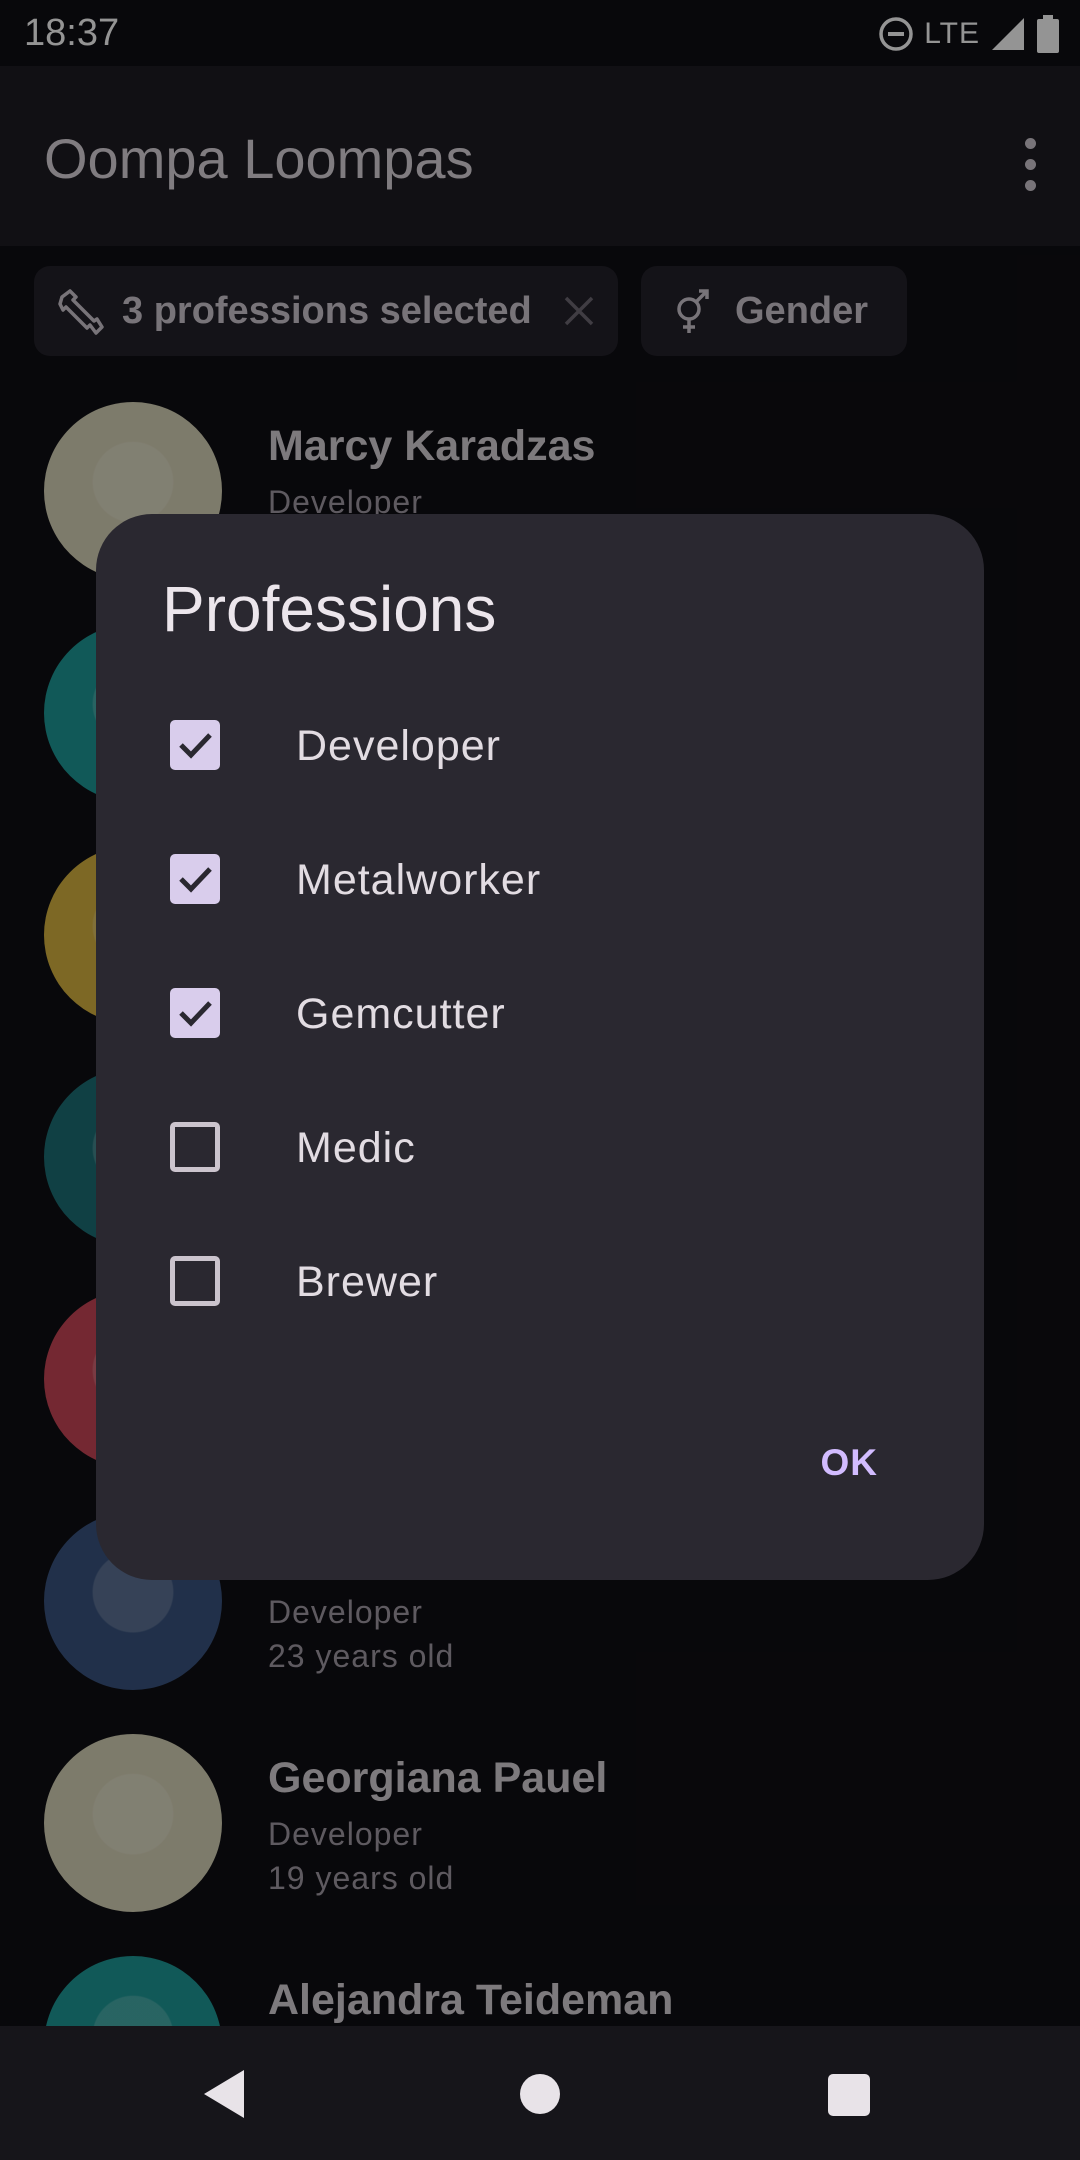 Image resolution: width=1080 pixels, height=2160 pixels. I want to click on recents-icon, so click(849, 2095).